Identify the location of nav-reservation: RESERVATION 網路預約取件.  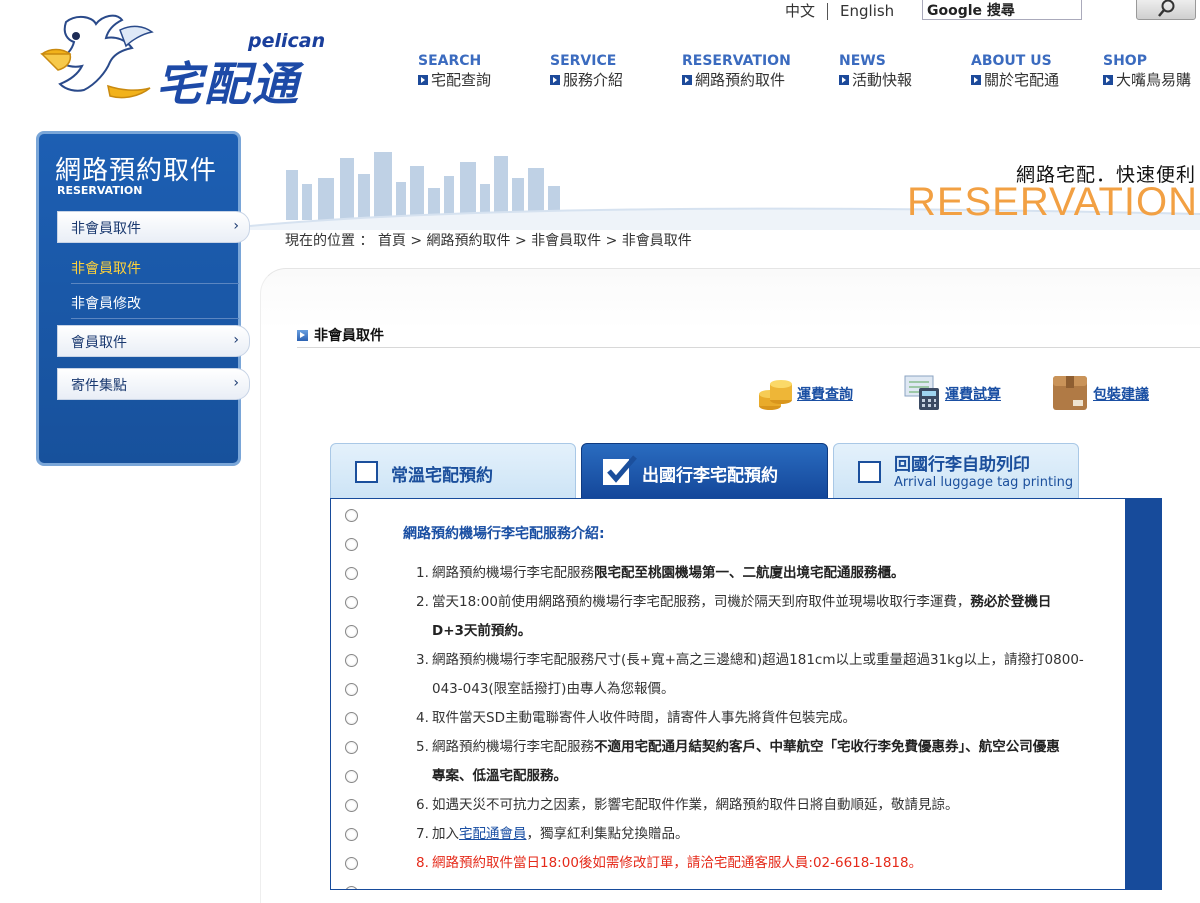
(736, 71).